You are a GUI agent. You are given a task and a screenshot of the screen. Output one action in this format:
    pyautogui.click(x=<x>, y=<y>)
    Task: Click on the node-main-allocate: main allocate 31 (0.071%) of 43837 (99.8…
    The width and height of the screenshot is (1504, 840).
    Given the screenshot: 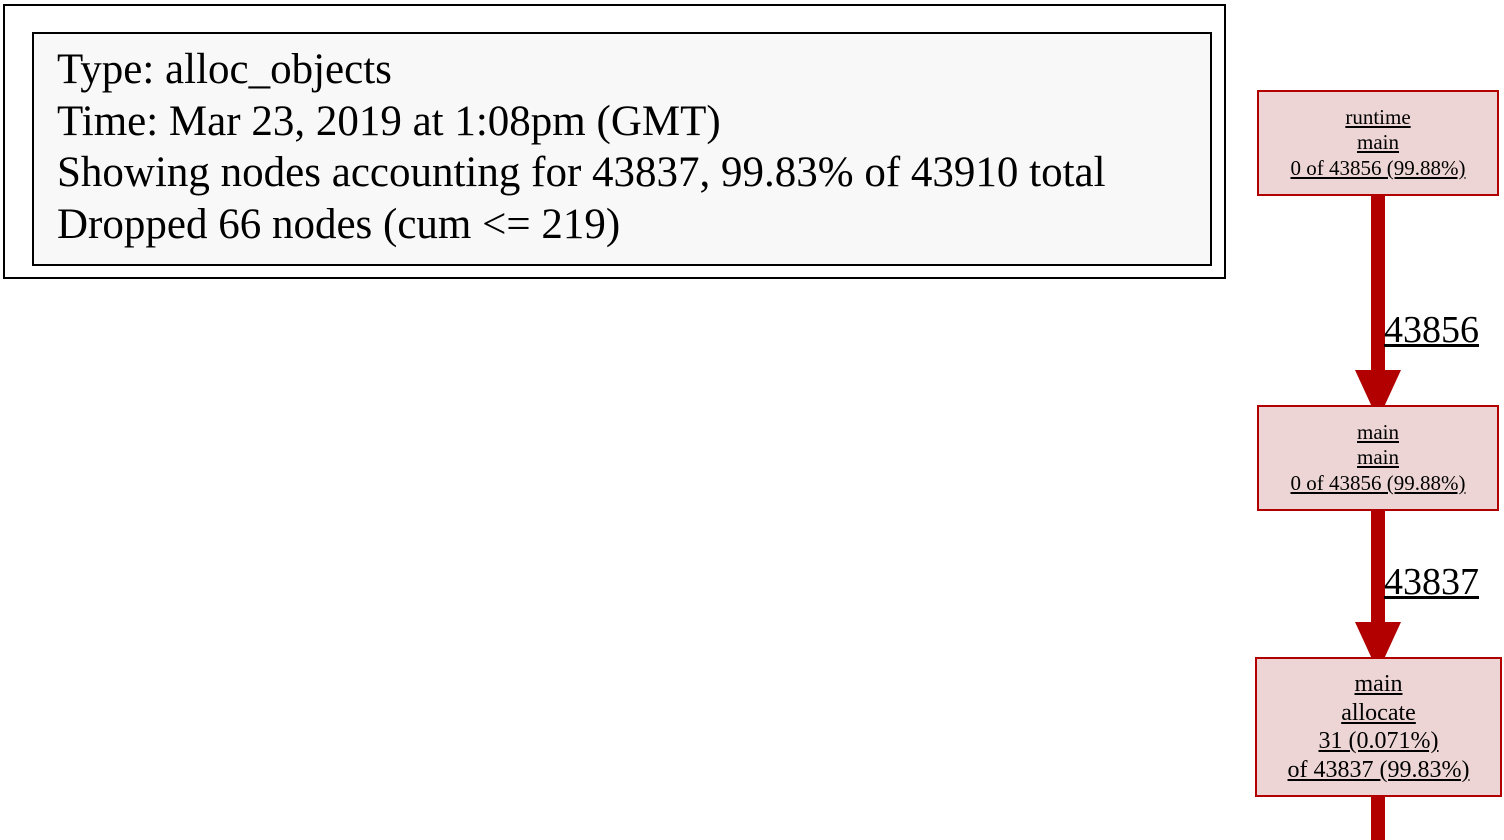 What is the action you would take?
    pyautogui.click(x=1378, y=727)
    